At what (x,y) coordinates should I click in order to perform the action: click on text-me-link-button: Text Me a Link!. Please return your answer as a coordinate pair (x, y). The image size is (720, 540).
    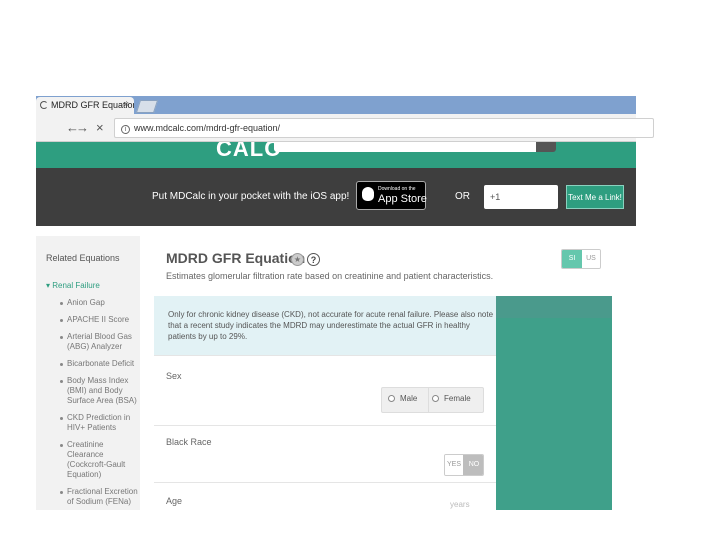
    Looking at the image, I should click on (595, 197).